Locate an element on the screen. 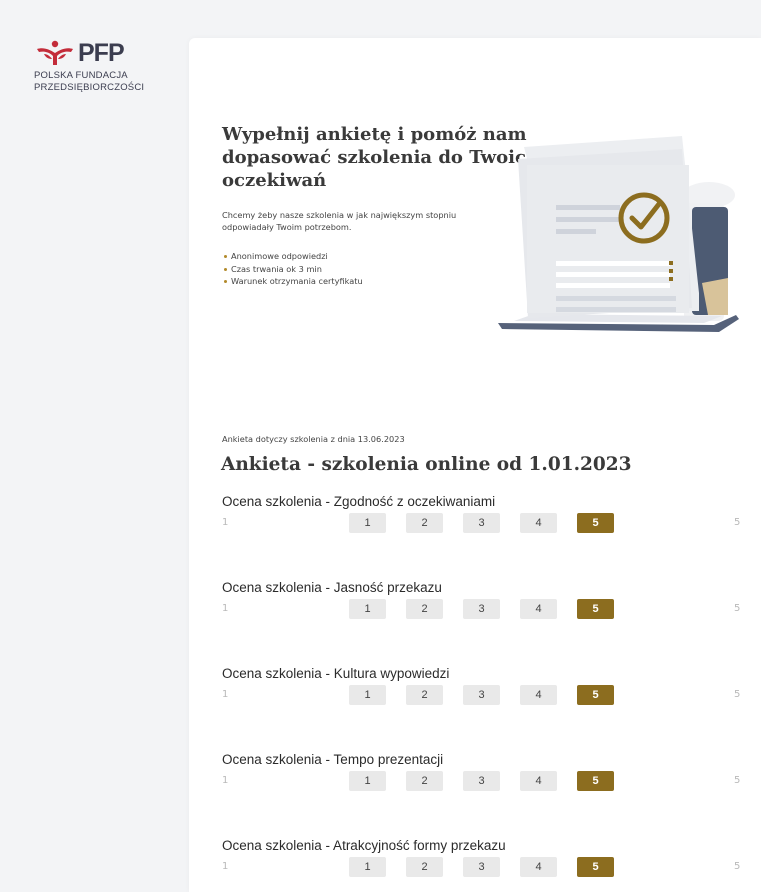 The height and width of the screenshot is (892, 761). question-label: Ocena szkolenia - Jasność przekazu is located at coordinates (332, 587).